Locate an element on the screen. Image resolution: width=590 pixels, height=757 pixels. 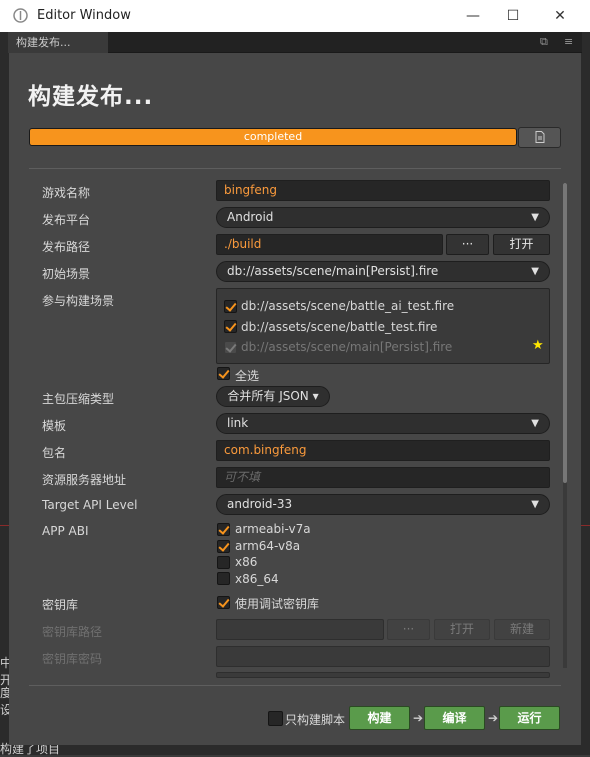
abi-label: x86 is located at coordinates (246, 562).